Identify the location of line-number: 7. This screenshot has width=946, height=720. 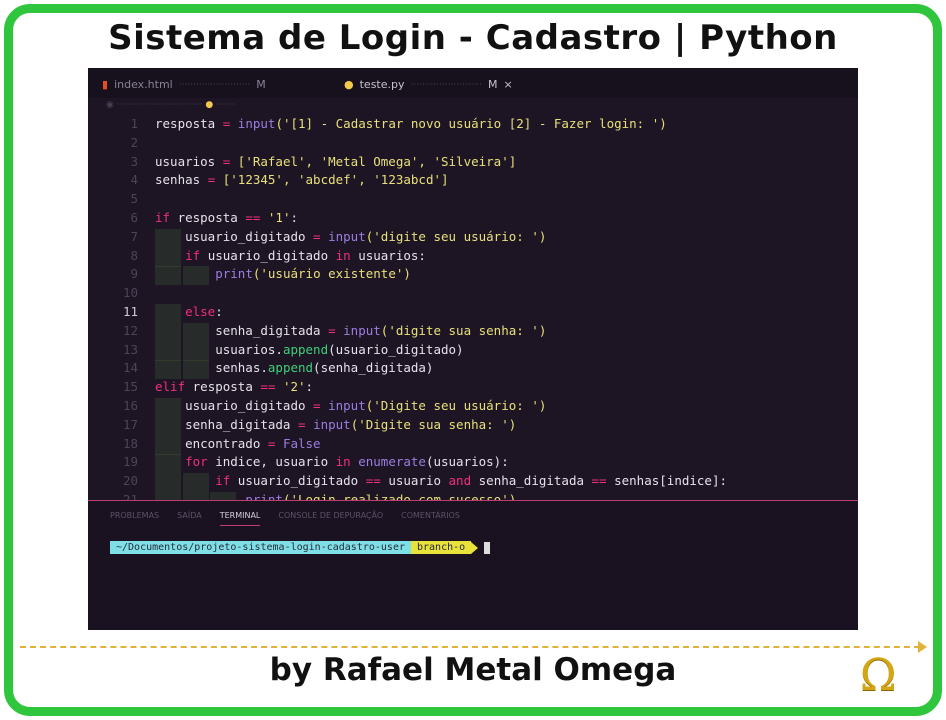
(134, 236).